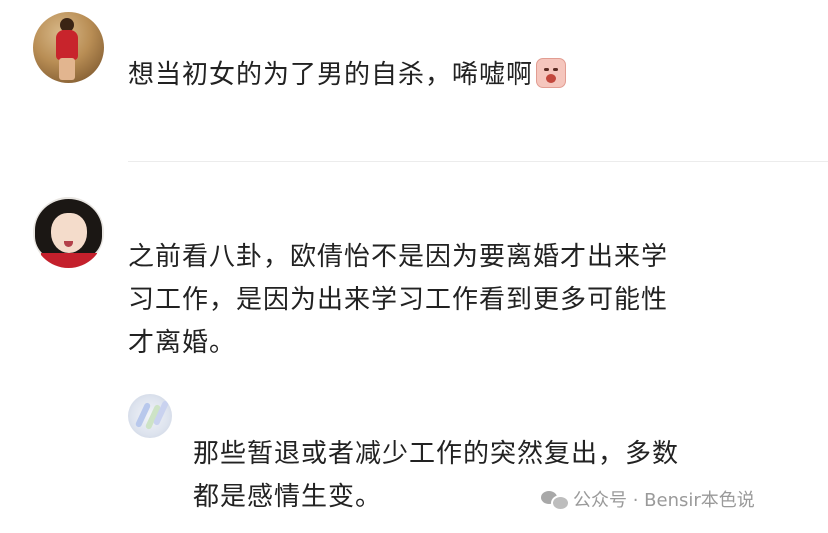 This screenshot has height=533, width=828. Describe the element at coordinates (478, 161) in the screenshot. I see `comment-divider` at that location.